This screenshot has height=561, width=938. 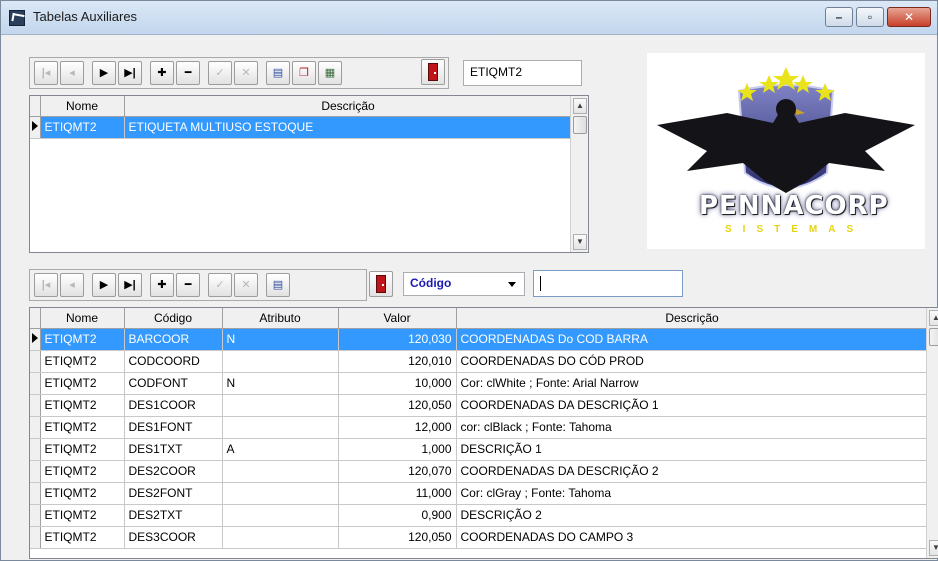 What do you see at coordinates (692, 471) in the screenshot?
I see `cell-descricao: COORDENADAS DA DESCRIÇÃO 2` at bounding box center [692, 471].